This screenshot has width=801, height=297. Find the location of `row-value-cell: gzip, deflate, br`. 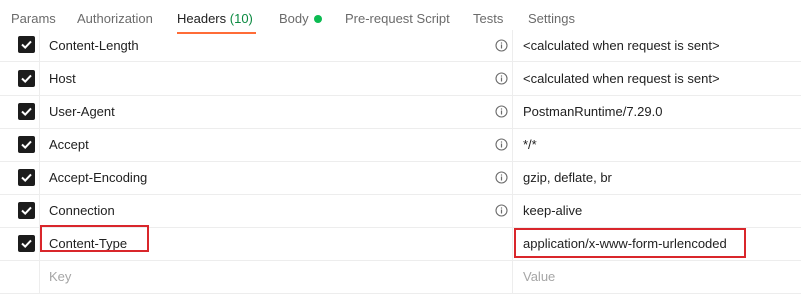

row-value-cell: gzip, deflate, br is located at coordinates (657, 177).